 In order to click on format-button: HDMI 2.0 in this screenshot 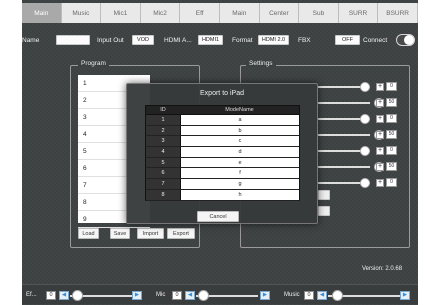, I will do `click(273, 40)`.